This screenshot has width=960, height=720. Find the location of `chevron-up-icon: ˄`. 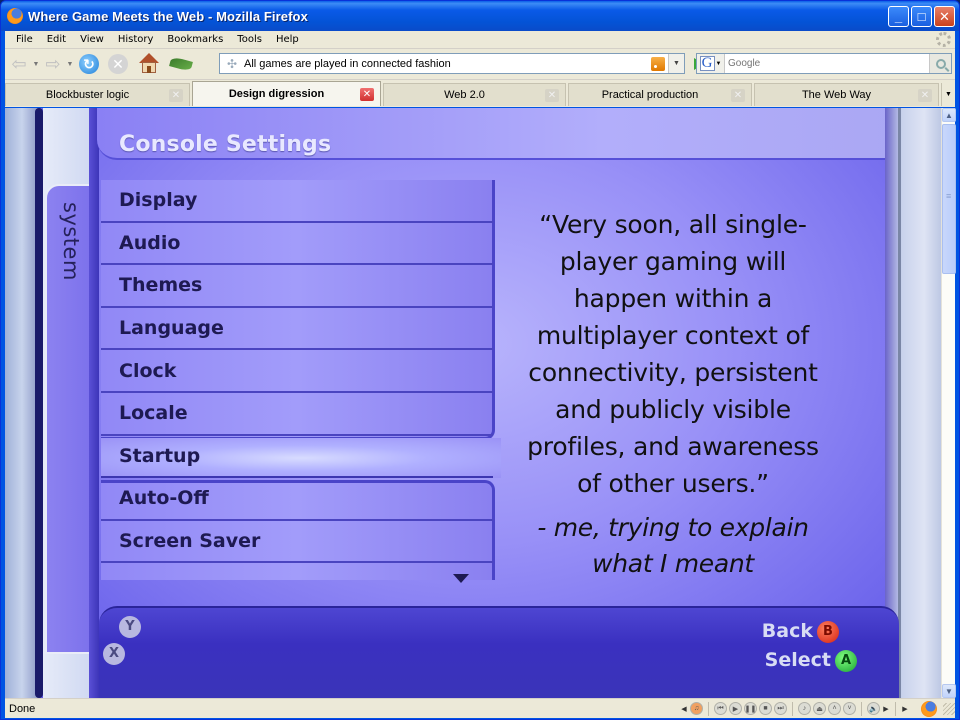

chevron-up-icon: ˄ is located at coordinates (834, 708).